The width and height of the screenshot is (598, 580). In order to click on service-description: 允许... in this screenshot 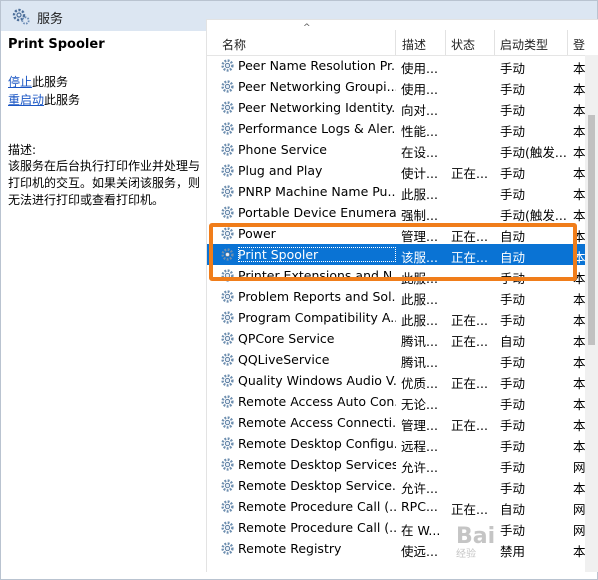, I will do `click(419, 488)`.